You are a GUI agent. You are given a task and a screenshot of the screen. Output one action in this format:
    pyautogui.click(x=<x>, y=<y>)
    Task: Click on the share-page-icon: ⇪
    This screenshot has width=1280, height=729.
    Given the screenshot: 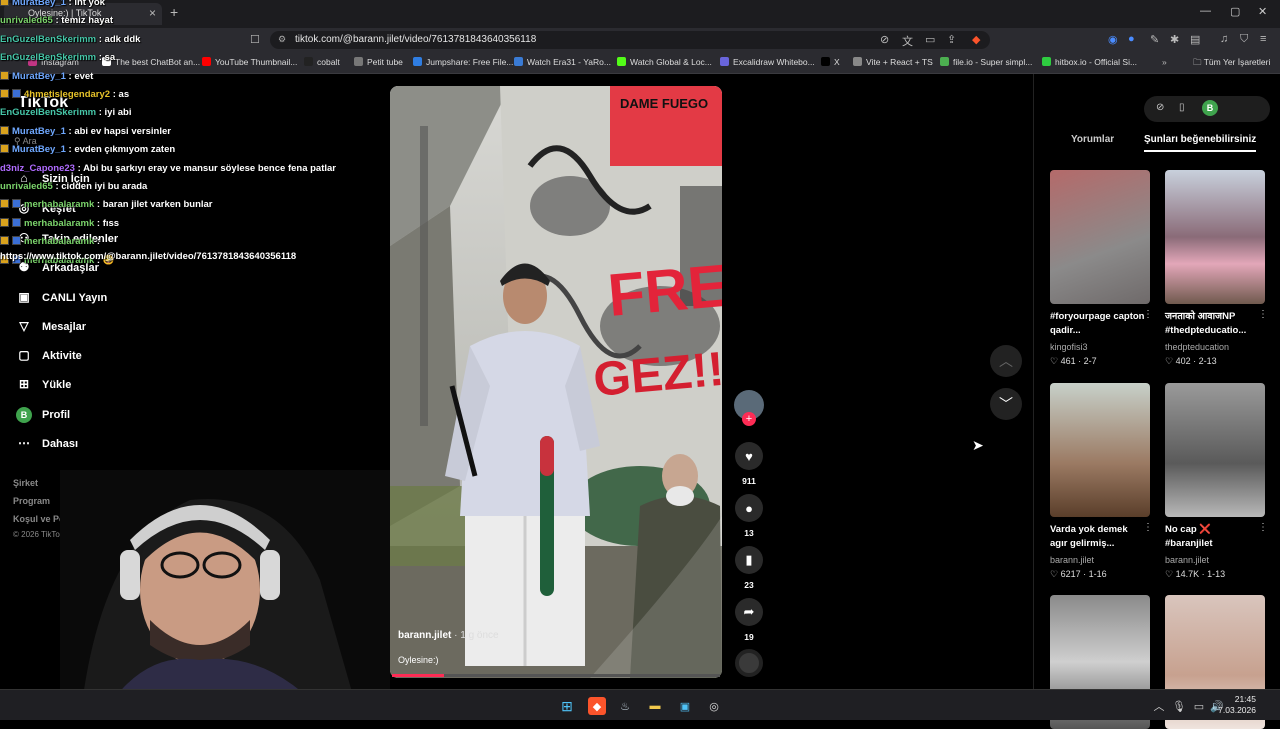 What is the action you would take?
    pyautogui.click(x=951, y=39)
    